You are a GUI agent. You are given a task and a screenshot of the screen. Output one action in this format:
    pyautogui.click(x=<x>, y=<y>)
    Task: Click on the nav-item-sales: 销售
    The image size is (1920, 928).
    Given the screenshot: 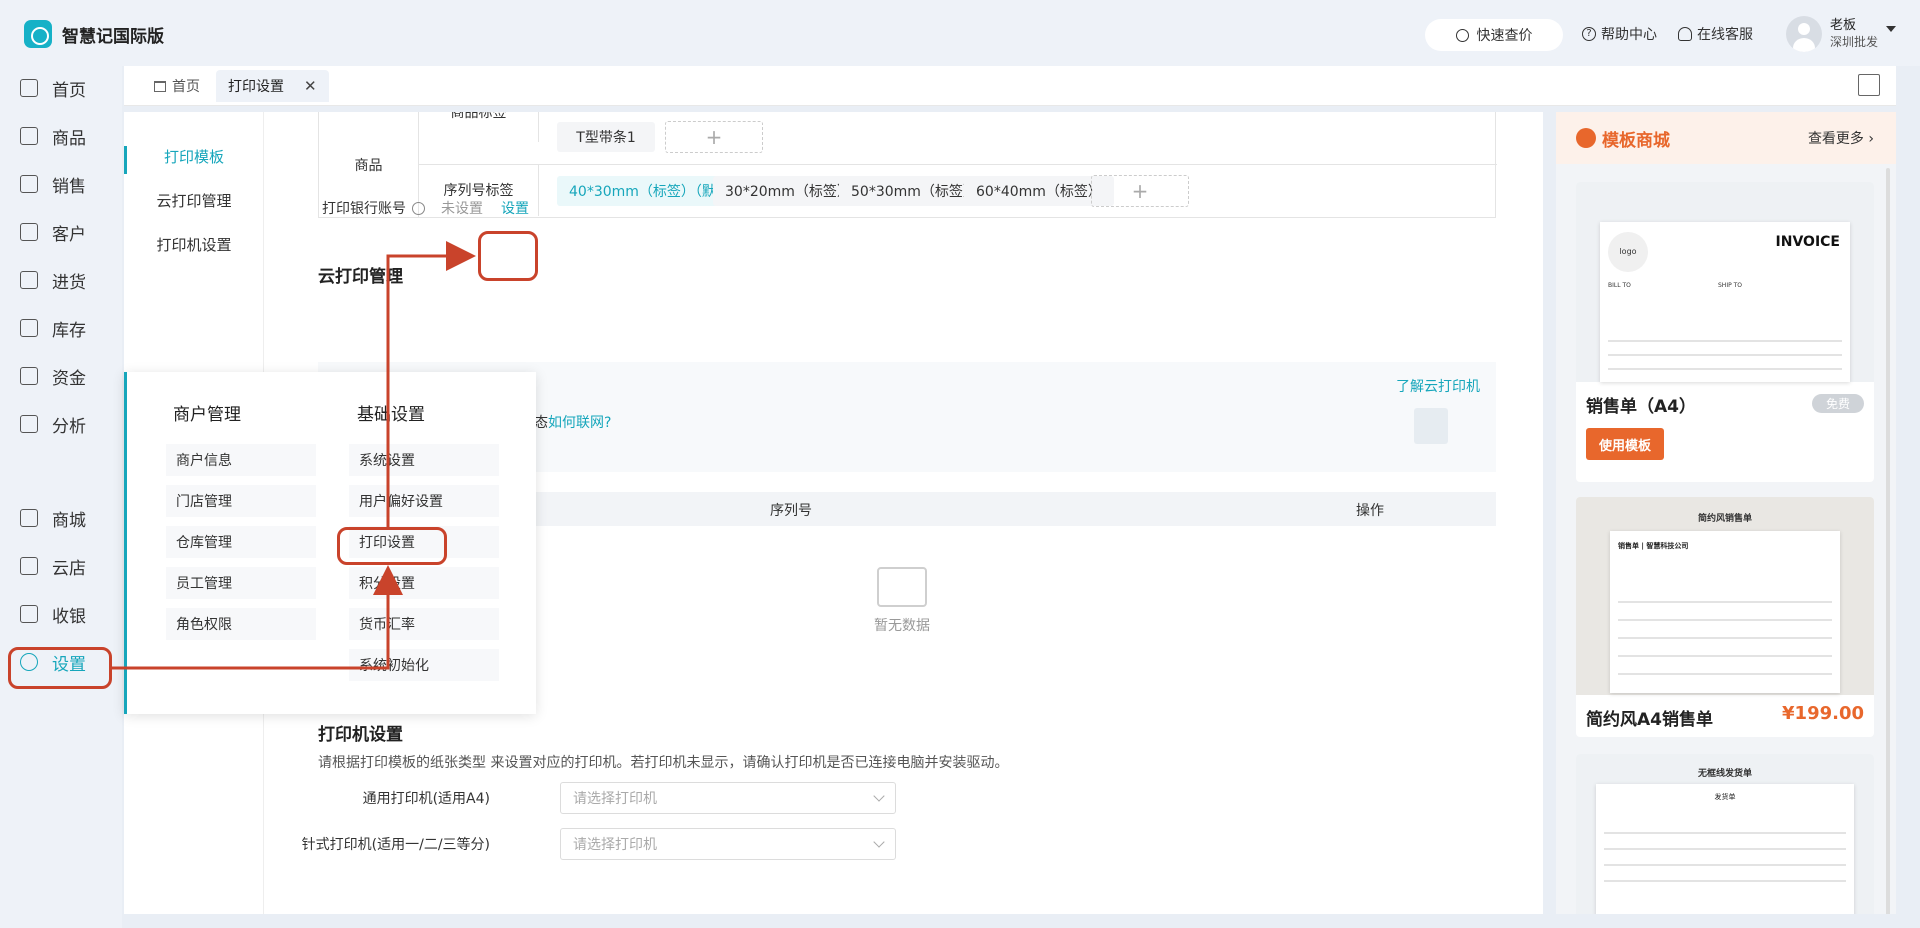 What is the action you would take?
    pyautogui.click(x=61, y=184)
    